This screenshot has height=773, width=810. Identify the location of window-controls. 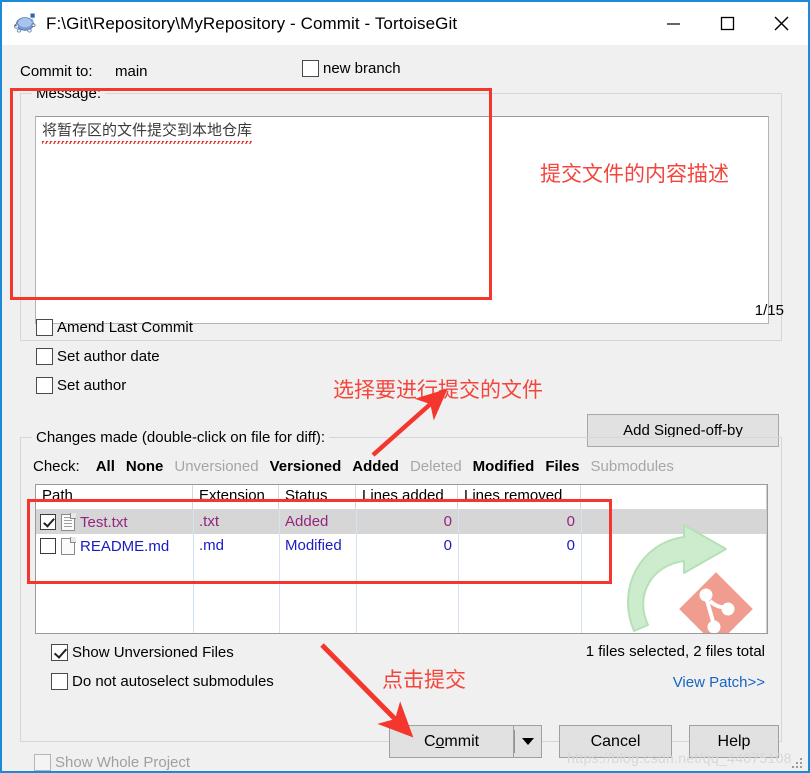
(727, 23).